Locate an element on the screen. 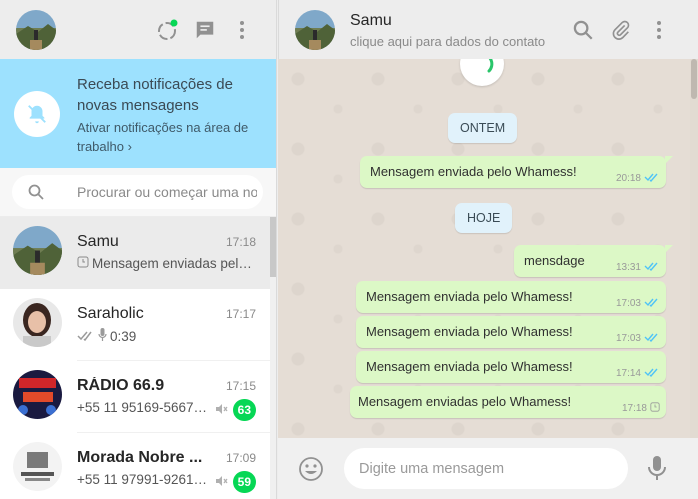 The image size is (698, 499). conversation-header: Samu clique aqui para dados do contato is located at coordinates (488, 29).